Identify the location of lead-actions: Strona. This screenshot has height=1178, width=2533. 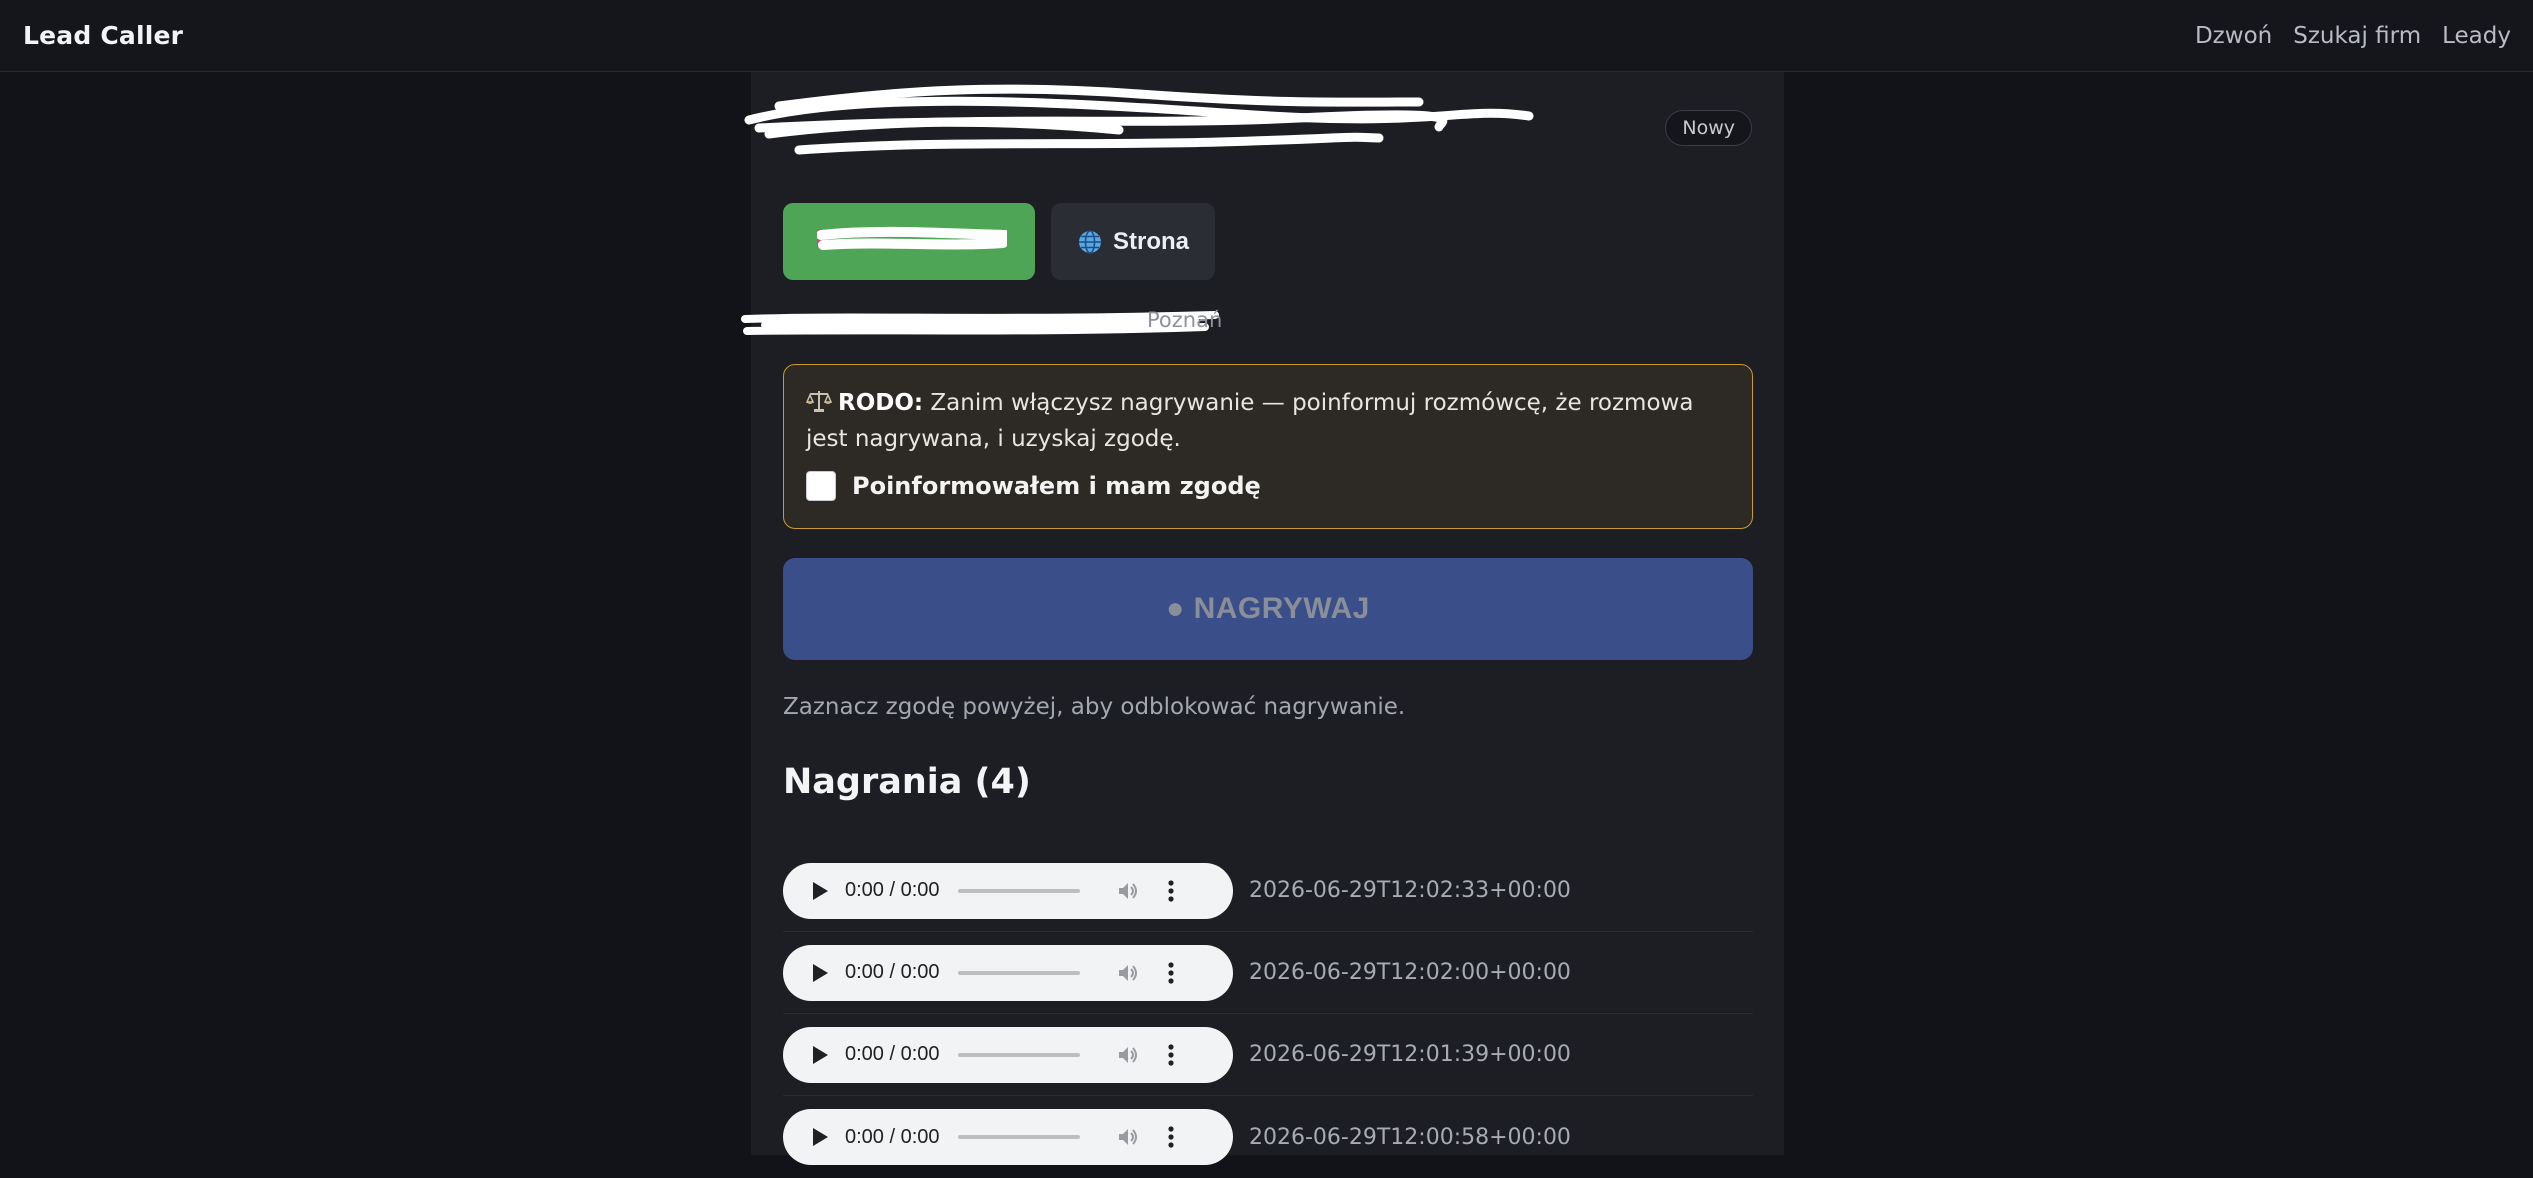
(999, 241).